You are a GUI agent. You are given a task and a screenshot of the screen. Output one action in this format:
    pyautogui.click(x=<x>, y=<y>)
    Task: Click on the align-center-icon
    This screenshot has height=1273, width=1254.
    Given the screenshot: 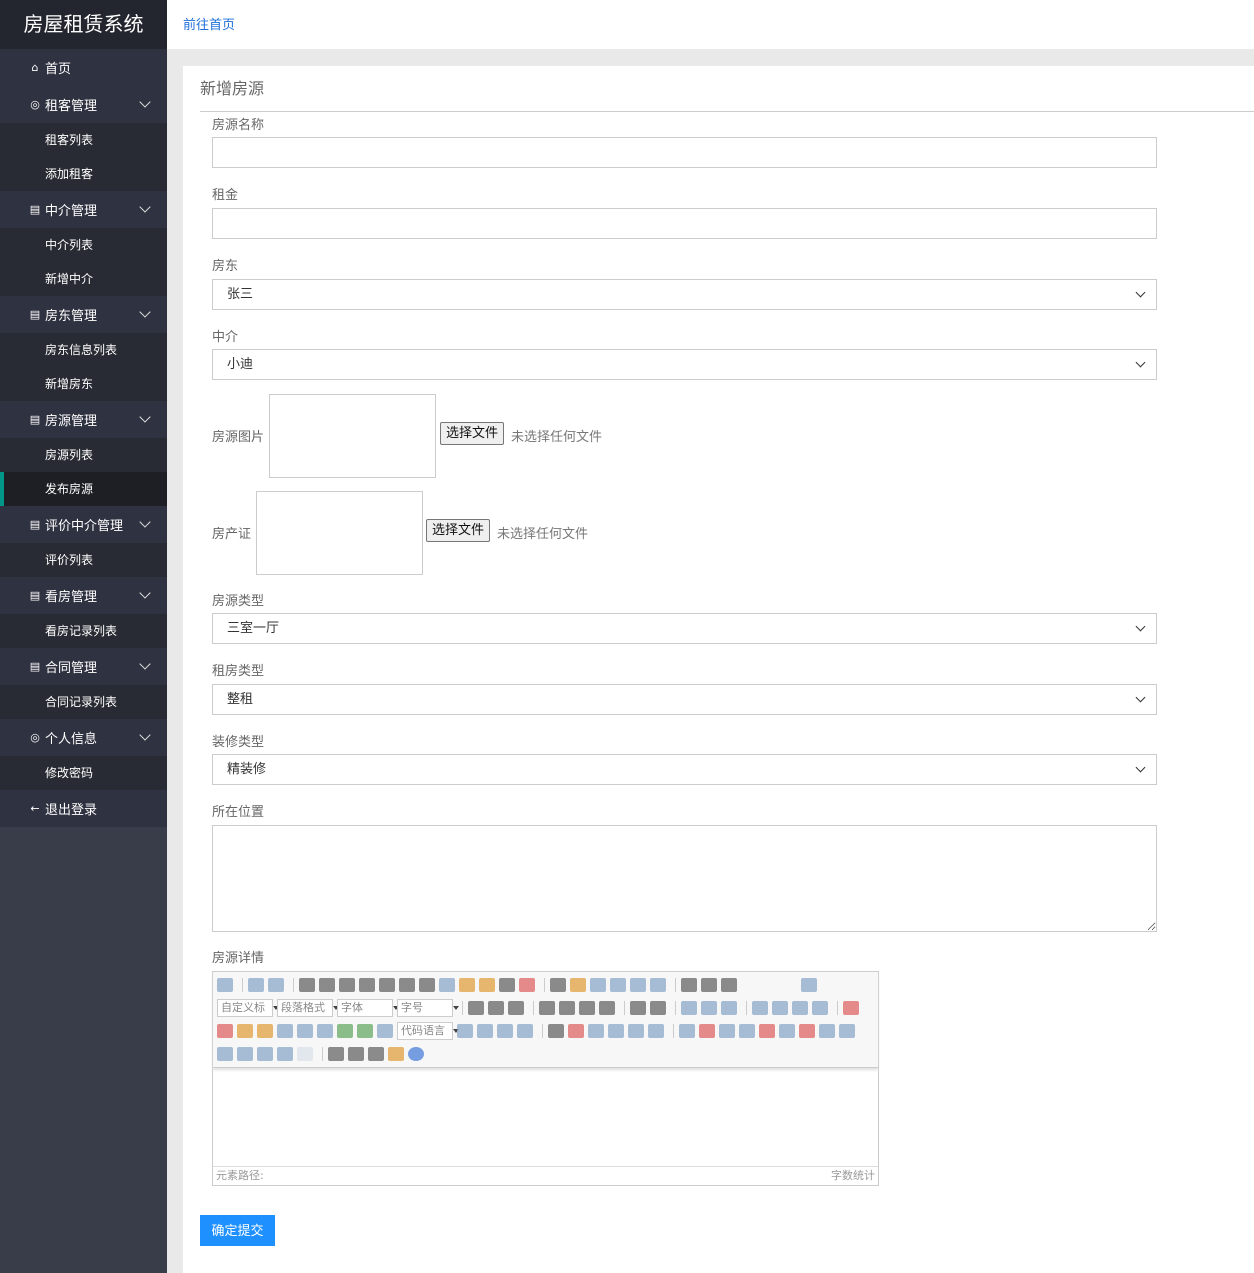 What is the action you would take?
    pyautogui.click(x=567, y=1008)
    